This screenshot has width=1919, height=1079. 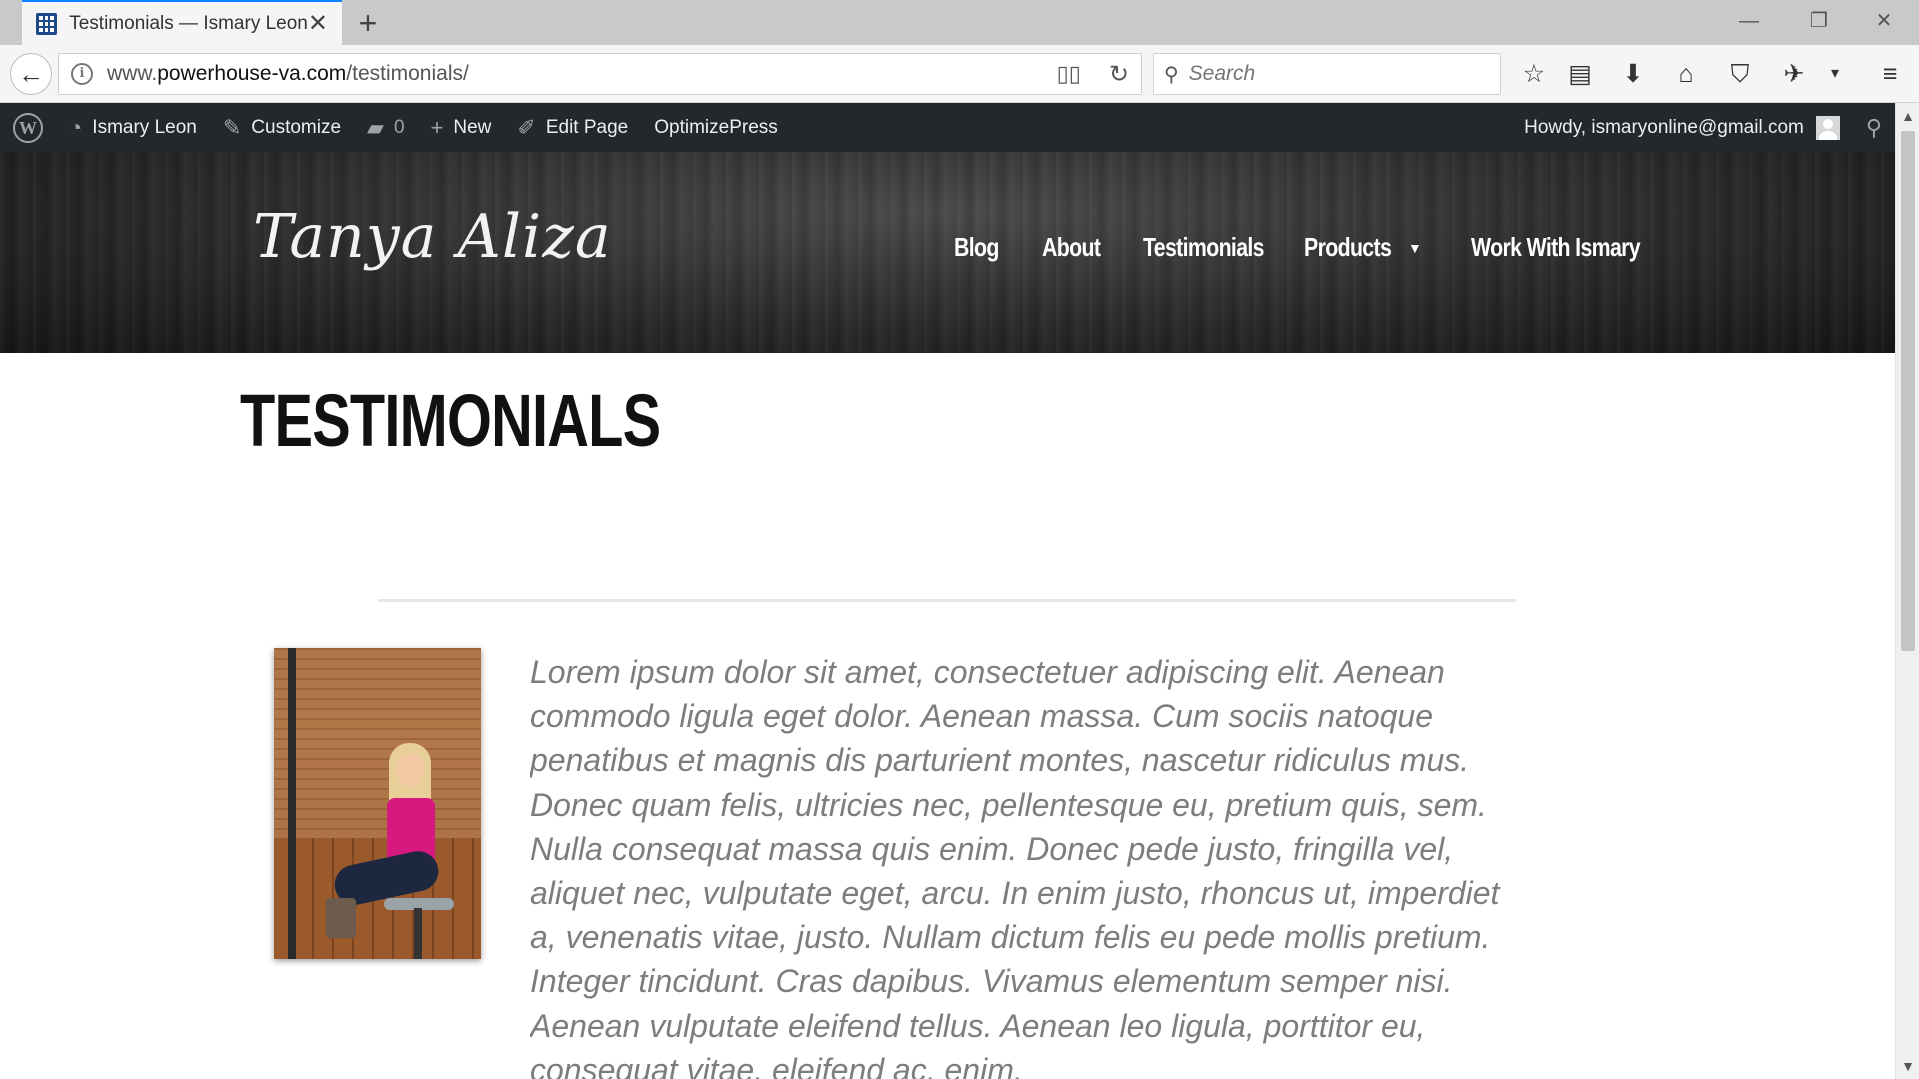 What do you see at coordinates (1827, 127) in the screenshot?
I see `avatar` at bounding box center [1827, 127].